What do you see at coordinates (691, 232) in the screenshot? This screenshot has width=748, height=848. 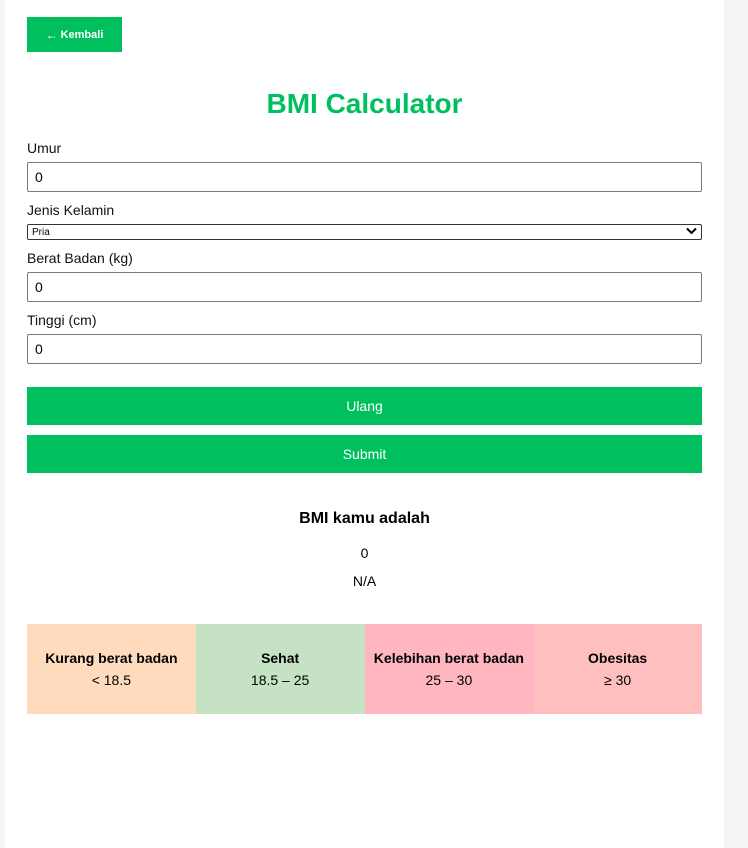 I see `chevron-down-icon` at bounding box center [691, 232].